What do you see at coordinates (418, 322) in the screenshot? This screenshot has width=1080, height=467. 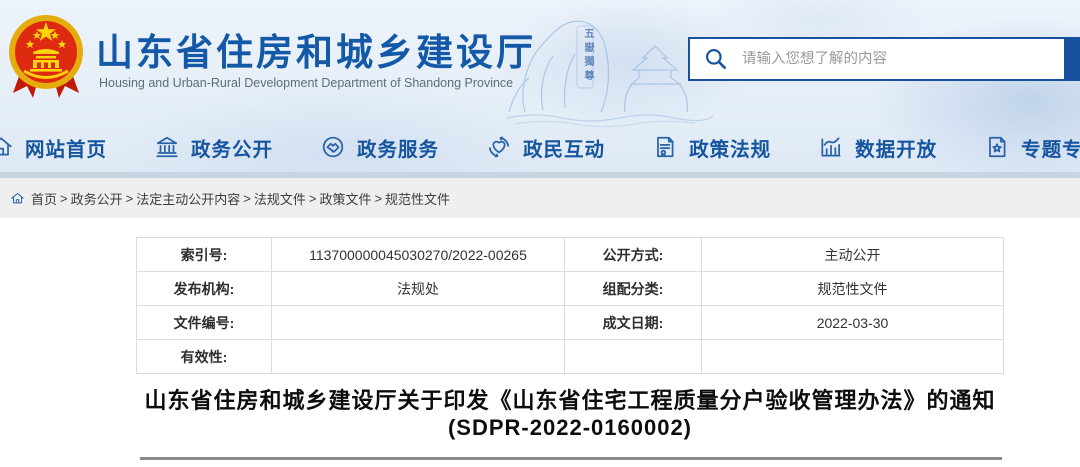 I see `meta-value-document-no` at bounding box center [418, 322].